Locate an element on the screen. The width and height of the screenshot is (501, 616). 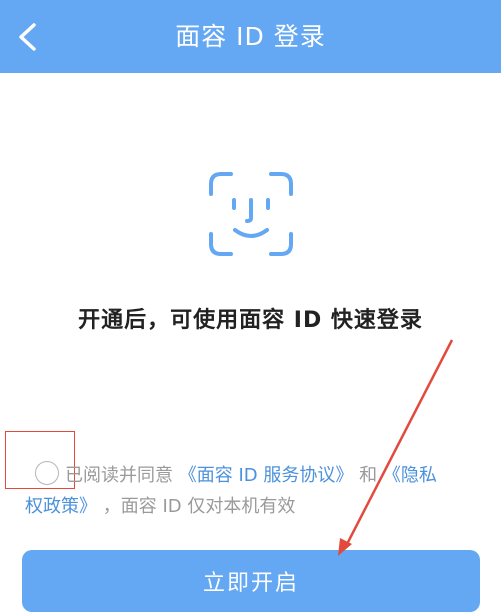
consent-conjunction: 和 is located at coordinates (368, 475).